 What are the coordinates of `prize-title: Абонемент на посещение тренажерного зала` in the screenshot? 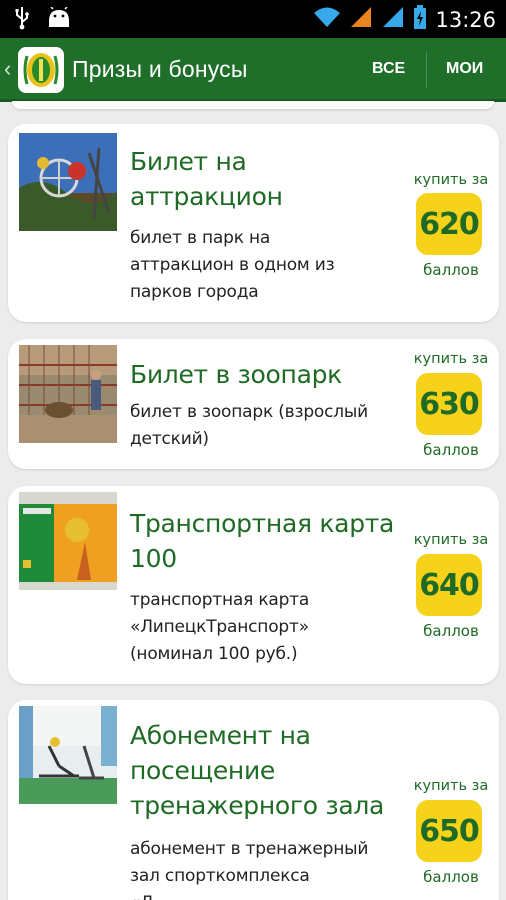 It's located at (257, 770).